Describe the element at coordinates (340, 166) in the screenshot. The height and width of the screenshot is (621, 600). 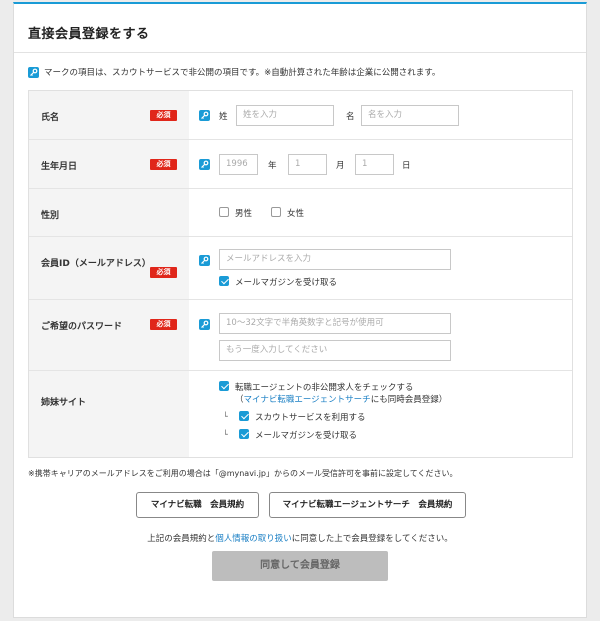
I see `month-unit: 月` at that location.